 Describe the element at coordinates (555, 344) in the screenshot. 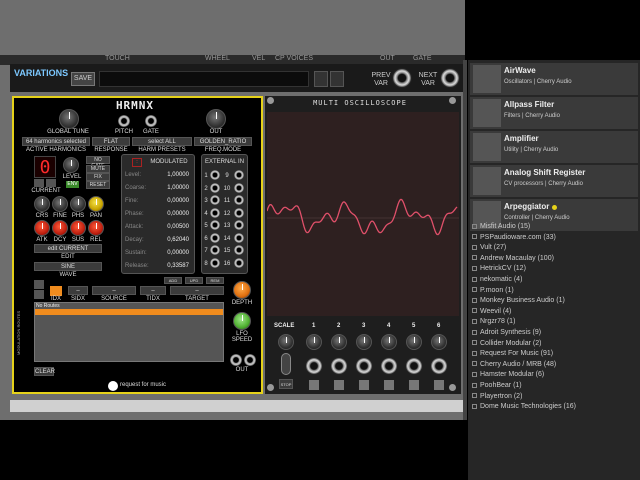

I see `brand-list-item: Collider Modular (2)` at that location.